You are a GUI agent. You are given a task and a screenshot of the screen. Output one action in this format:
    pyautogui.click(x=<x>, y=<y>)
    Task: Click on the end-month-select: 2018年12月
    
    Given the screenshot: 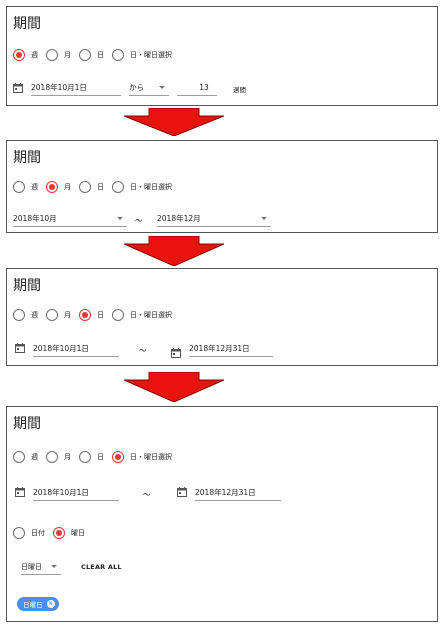 What is the action you would take?
    pyautogui.click(x=214, y=220)
    